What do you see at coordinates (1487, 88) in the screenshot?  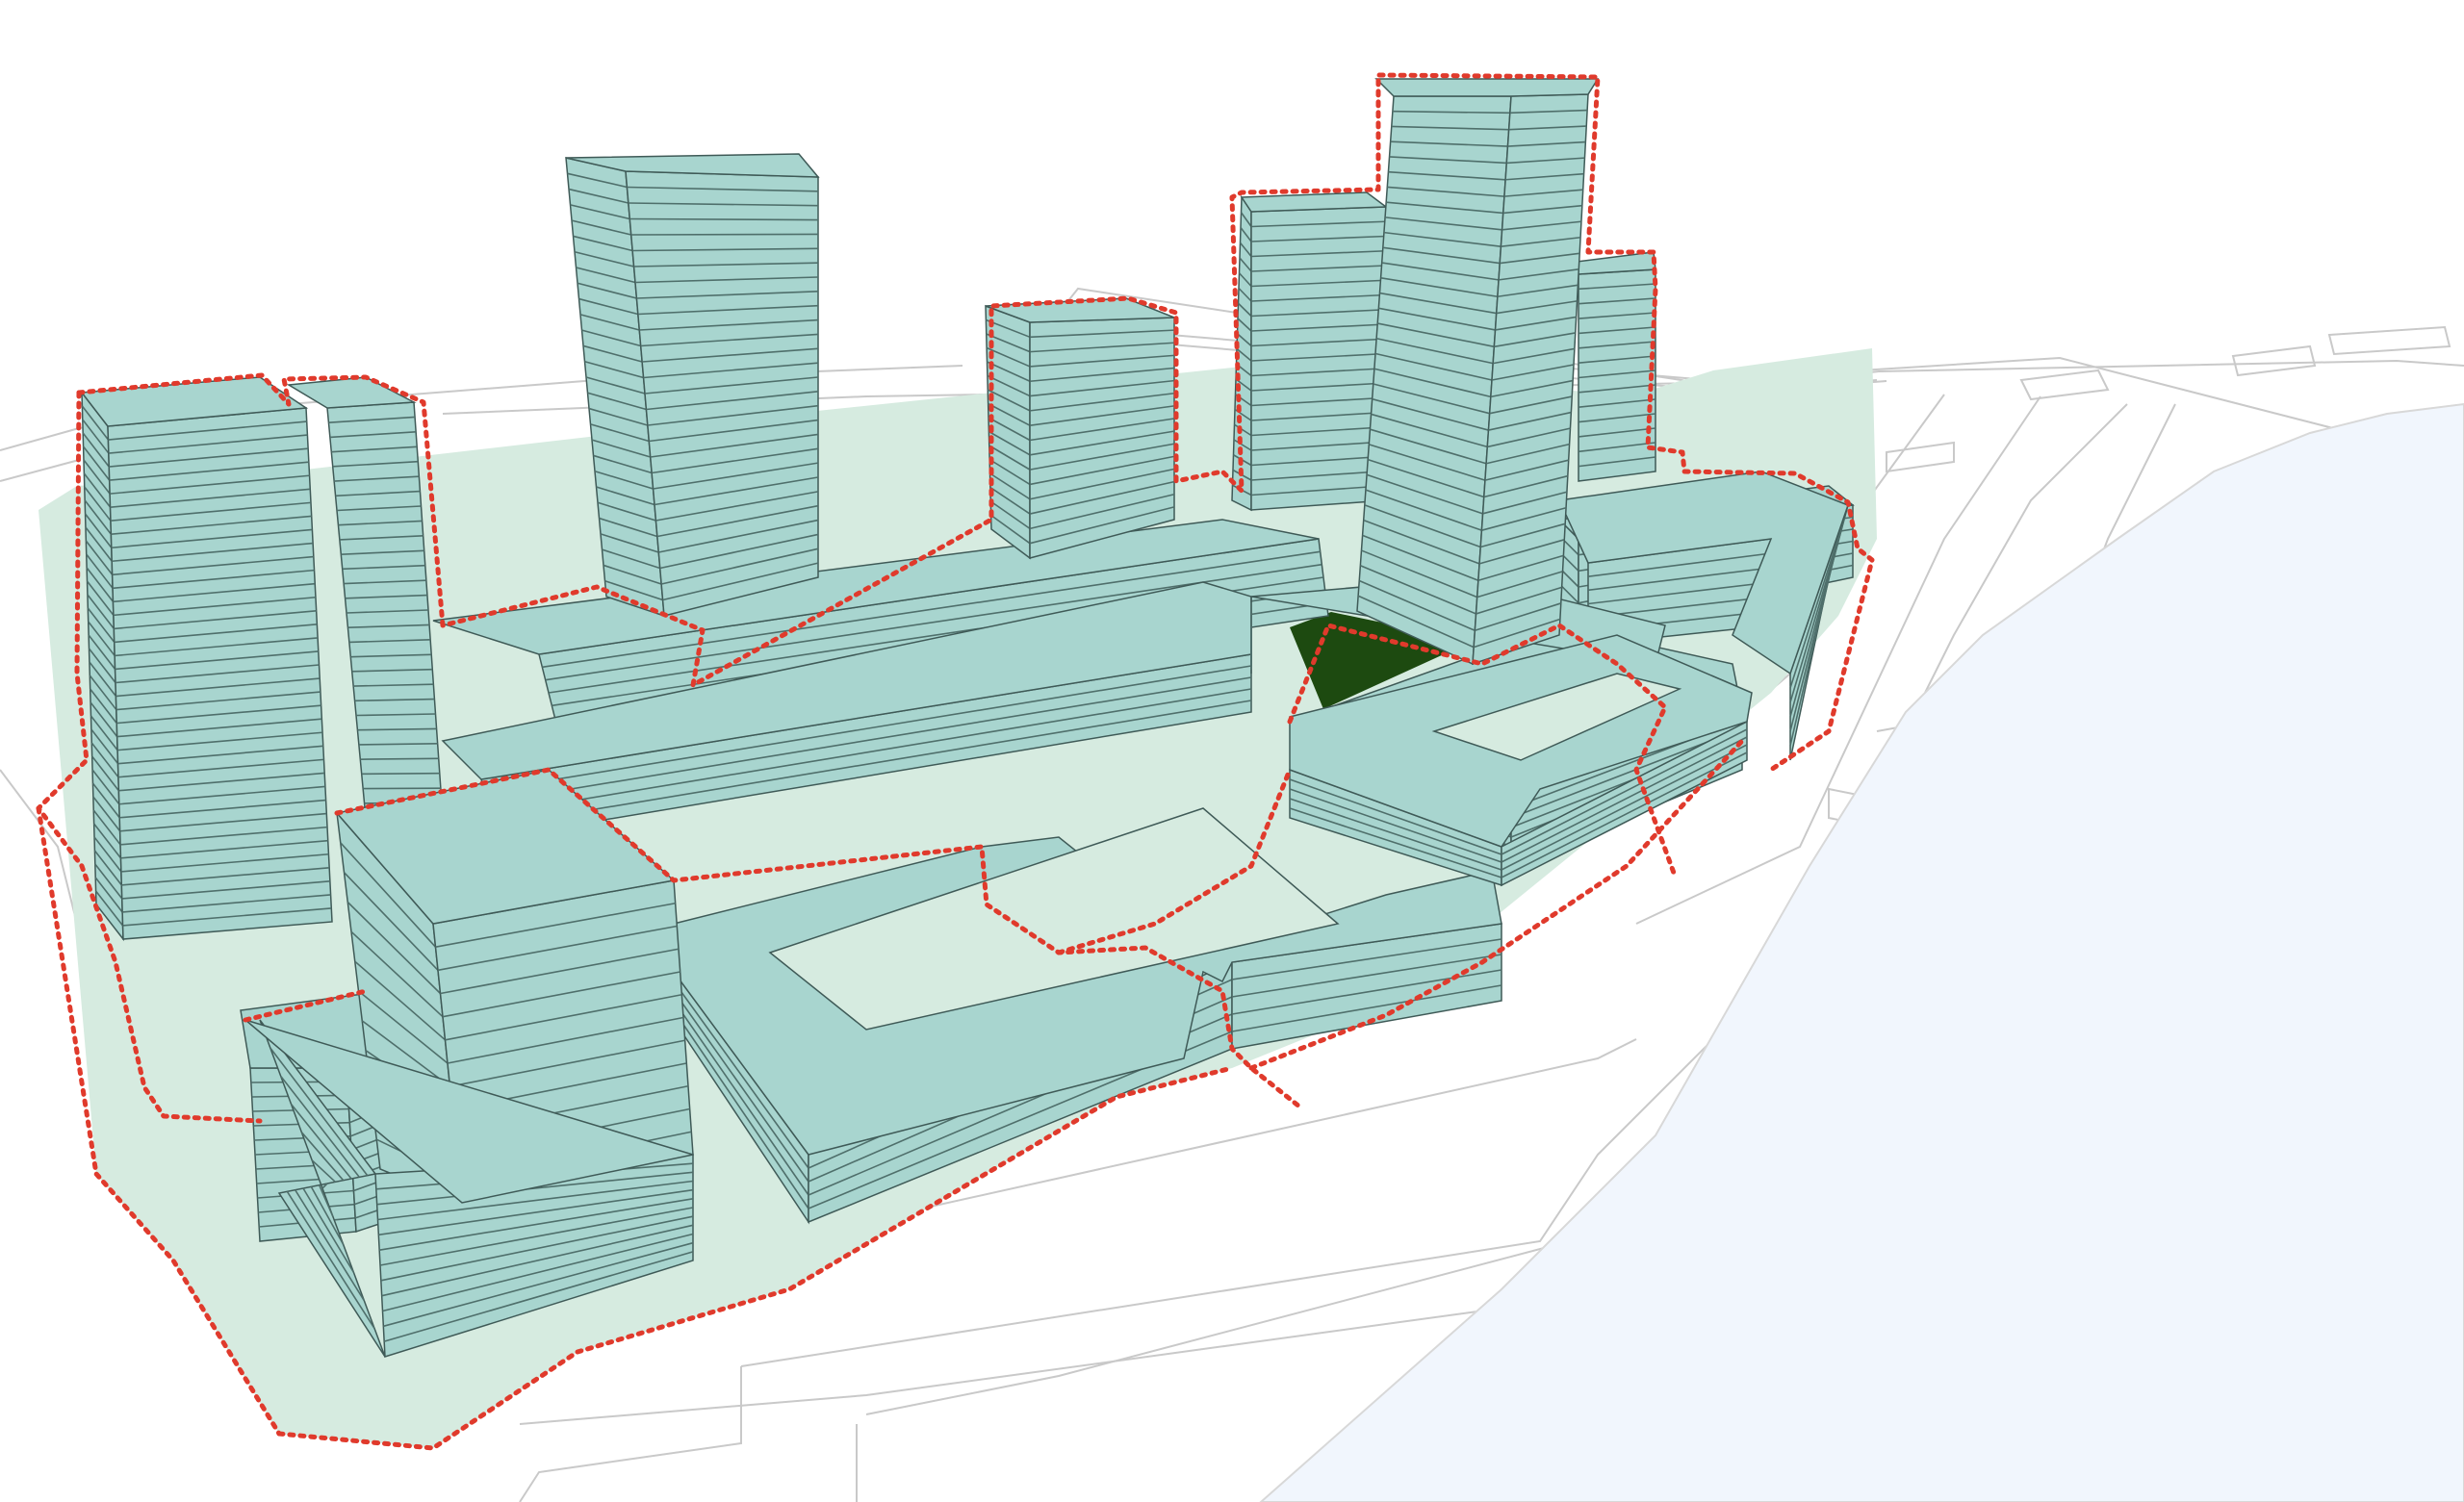 I see `tower-main-roof` at bounding box center [1487, 88].